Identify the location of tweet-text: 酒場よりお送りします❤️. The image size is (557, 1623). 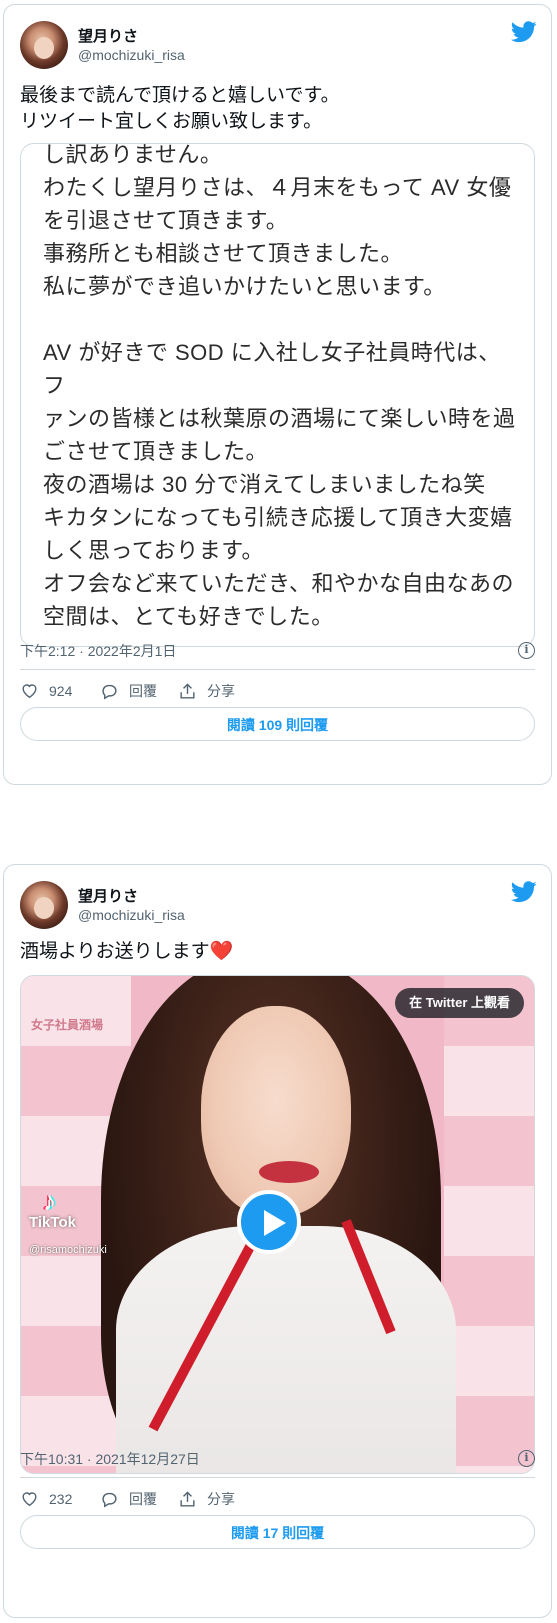
(277, 952).